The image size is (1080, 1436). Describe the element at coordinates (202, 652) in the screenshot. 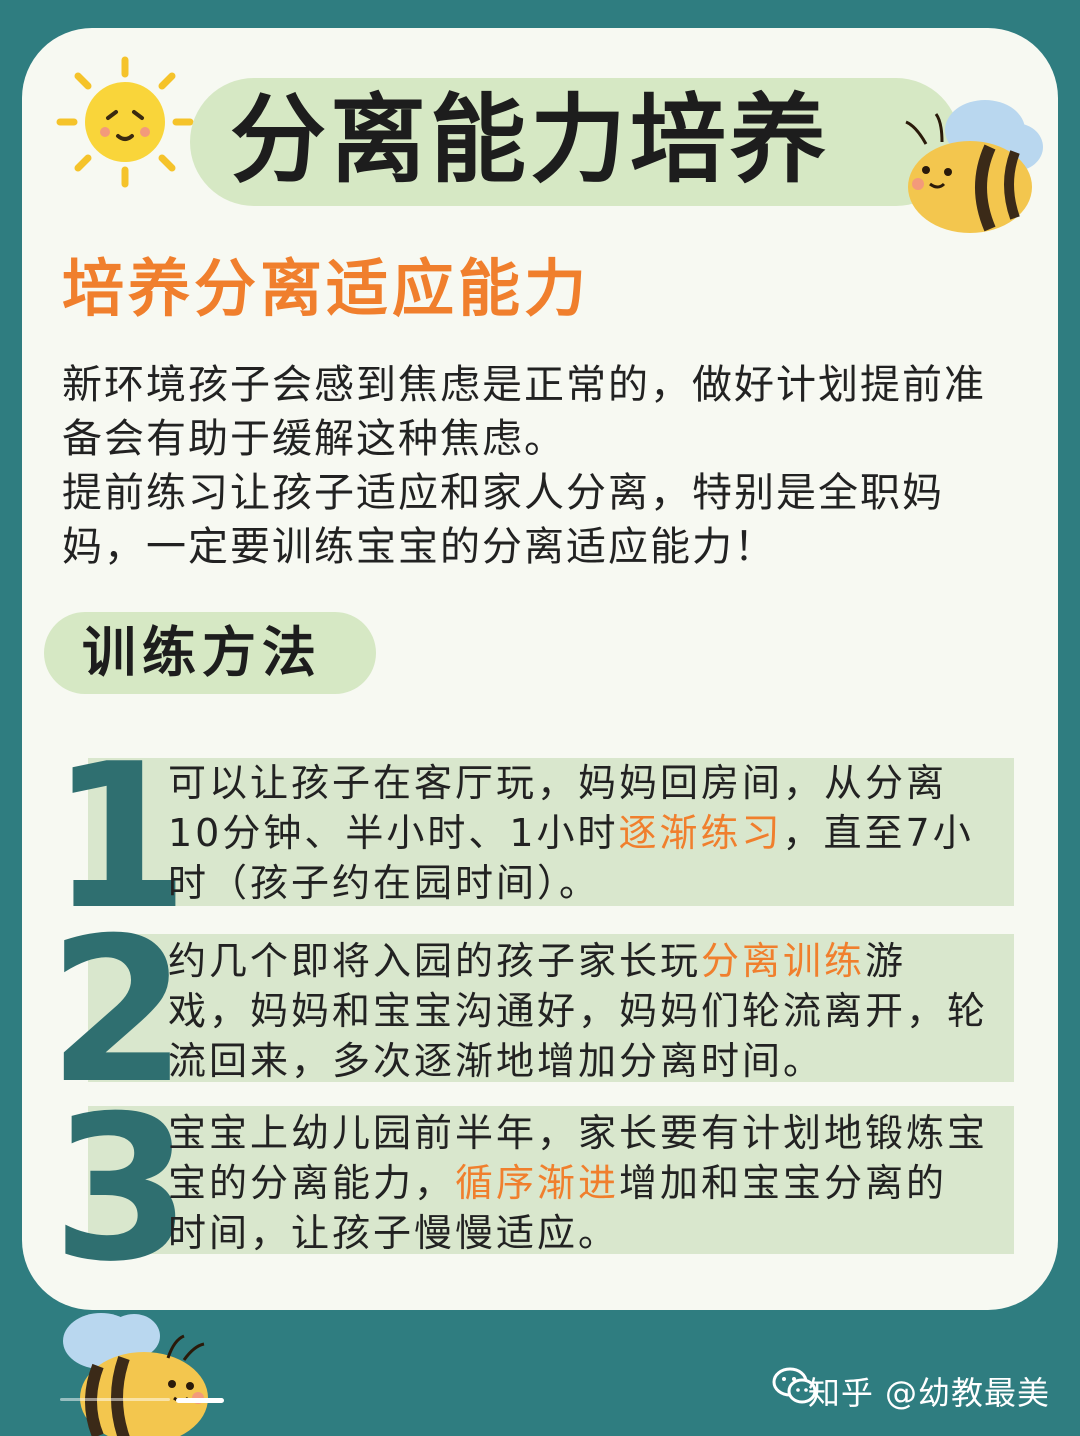

I see `method-label: 训练方法` at that location.